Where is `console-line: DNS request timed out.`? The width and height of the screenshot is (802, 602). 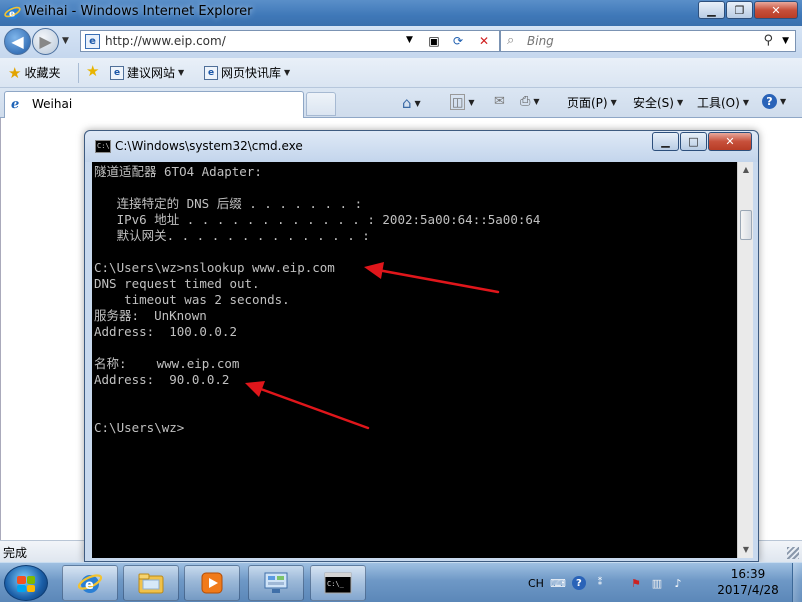
console-line: DNS request timed out. is located at coordinates (177, 283).